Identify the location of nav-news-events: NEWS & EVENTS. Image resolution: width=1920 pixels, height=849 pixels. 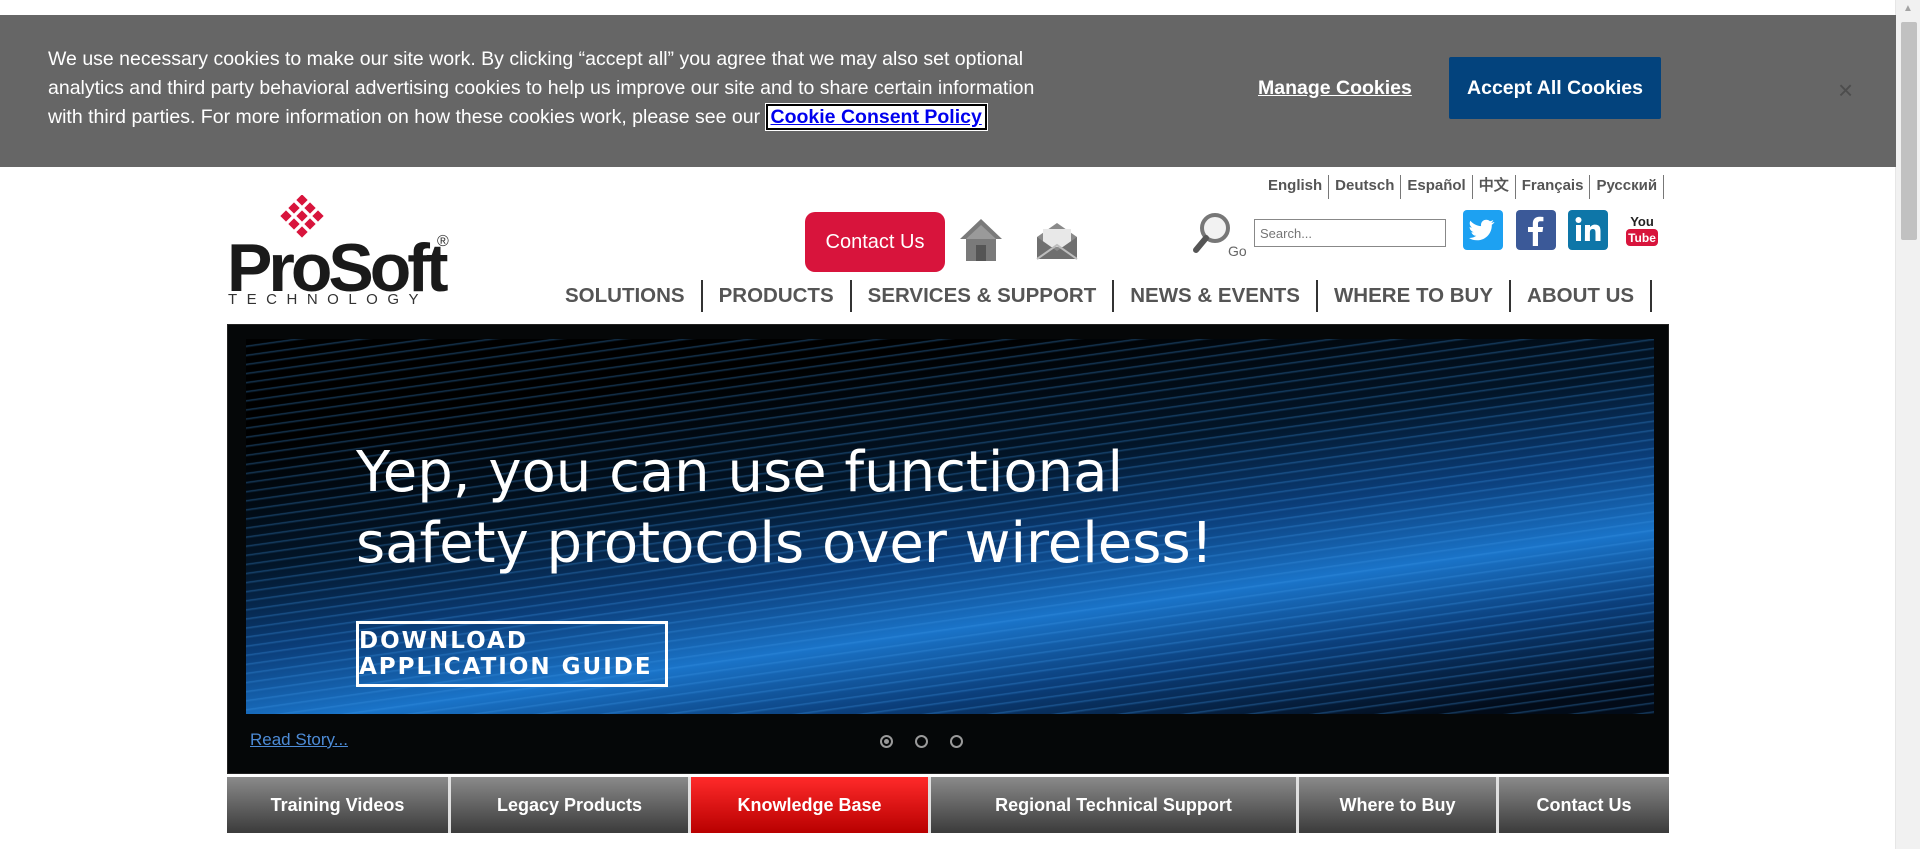
(1219, 296).